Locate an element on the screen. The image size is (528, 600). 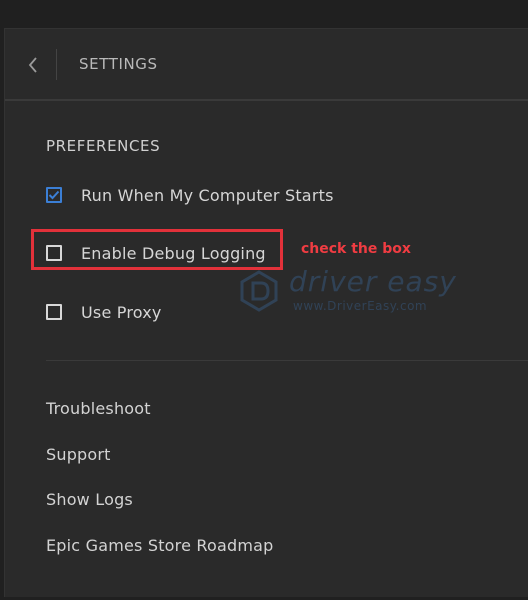
option-use-proxy: Use Proxy is located at coordinates (104, 312).